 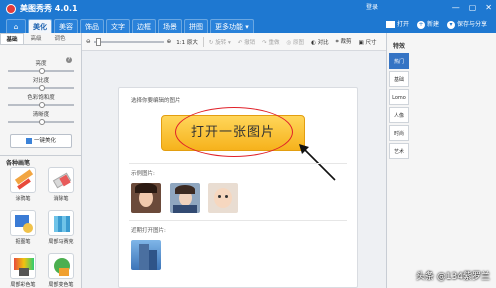 I want to click on zoom-slider-knob, so click(x=98, y=41).